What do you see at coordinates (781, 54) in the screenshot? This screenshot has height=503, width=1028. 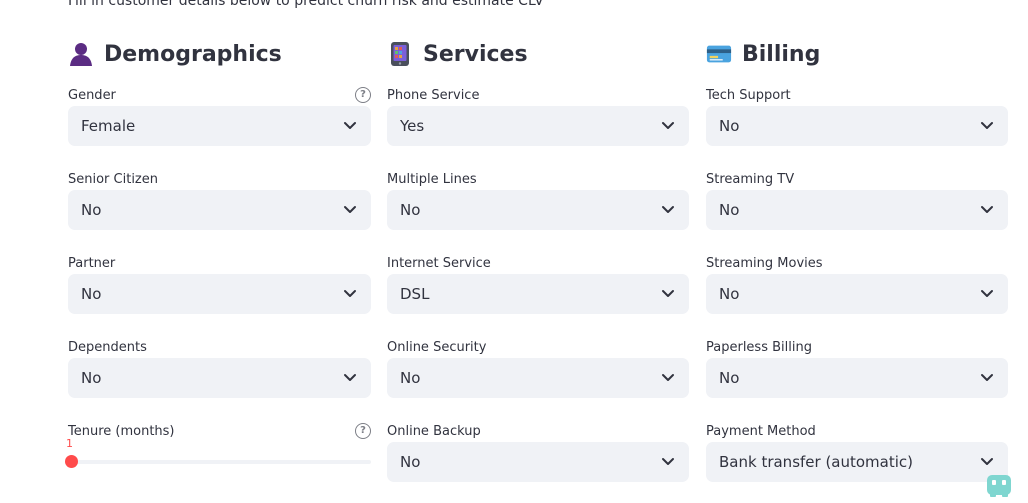 I see `billing-title: Billing` at bounding box center [781, 54].